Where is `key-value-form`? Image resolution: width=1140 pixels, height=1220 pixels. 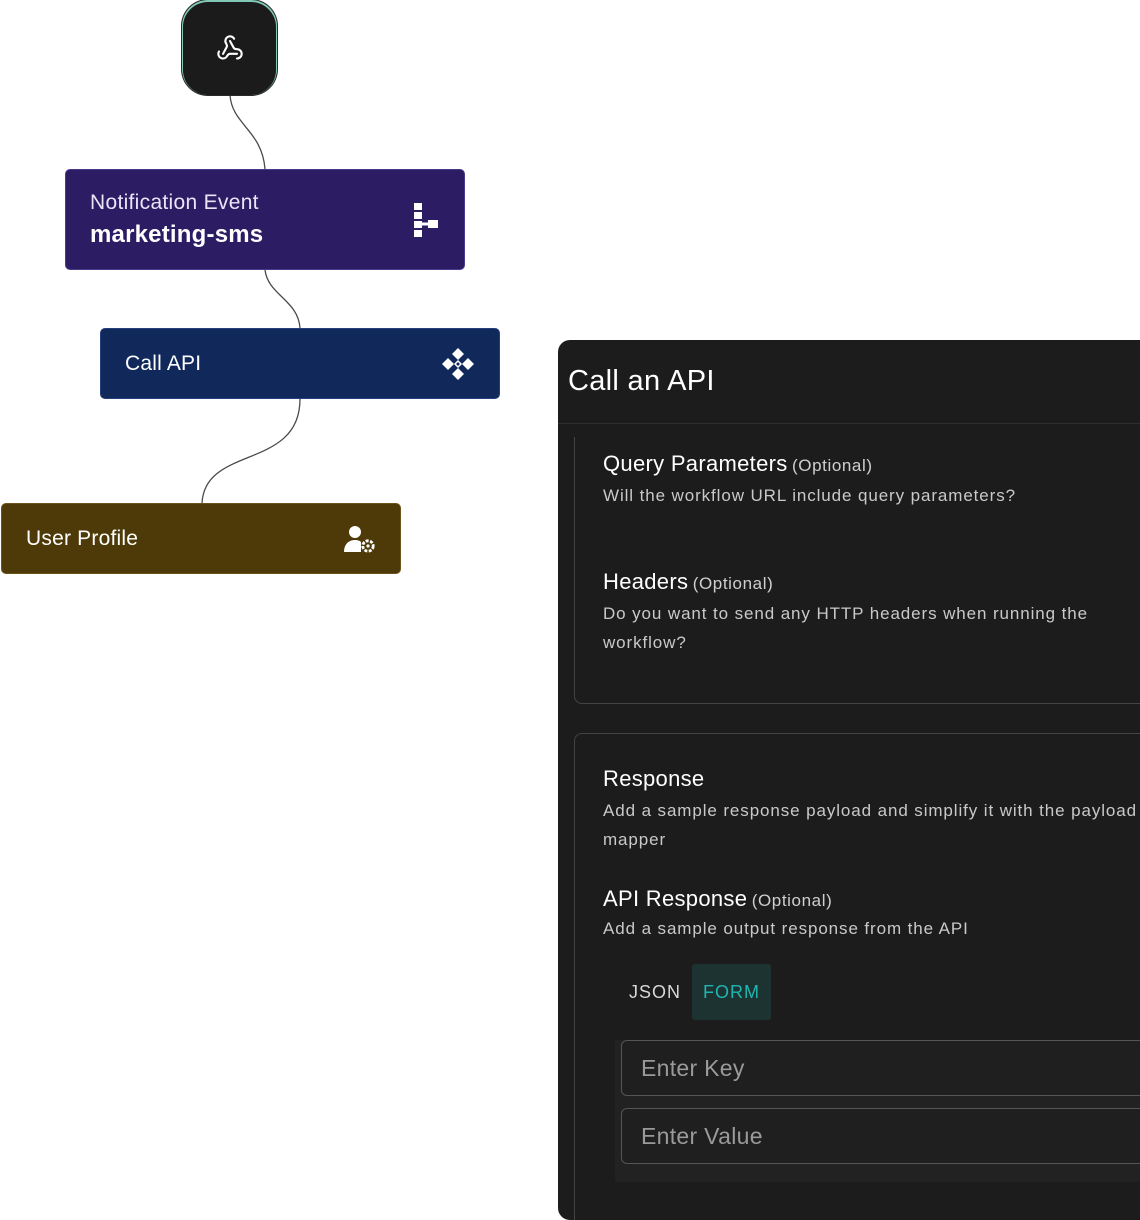
key-value-form is located at coordinates (877, 1111).